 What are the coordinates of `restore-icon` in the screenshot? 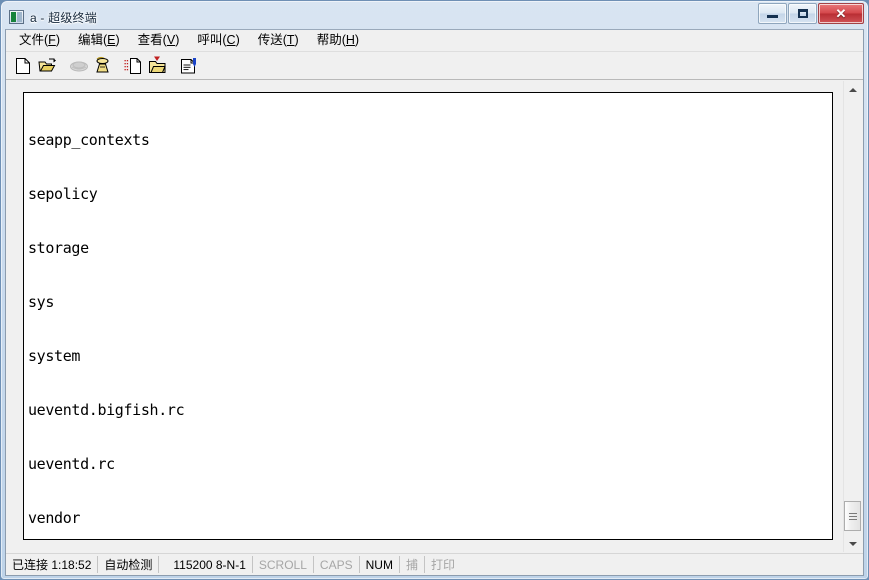 It's located at (802, 13).